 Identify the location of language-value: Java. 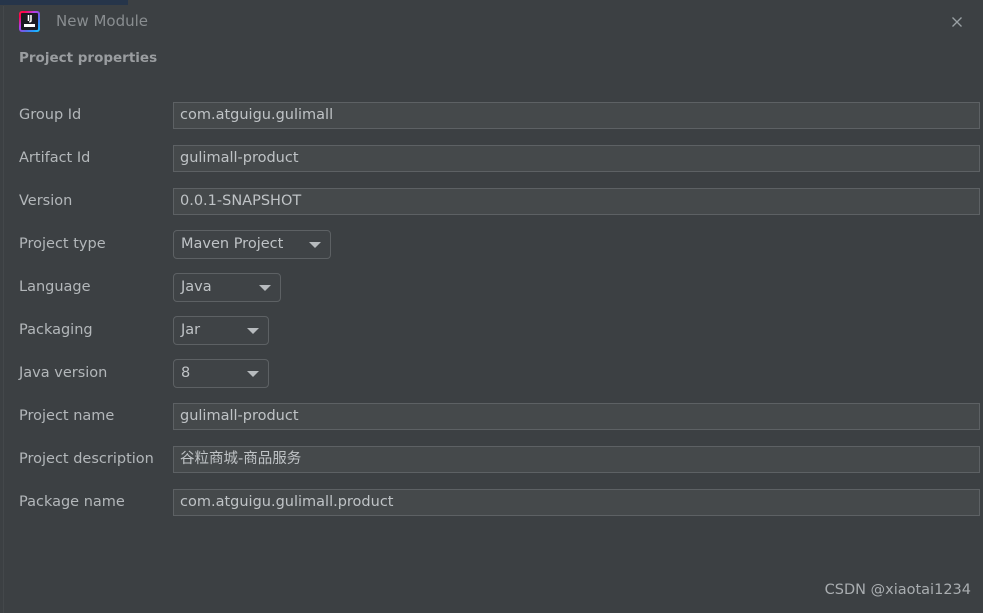
(196, 287).